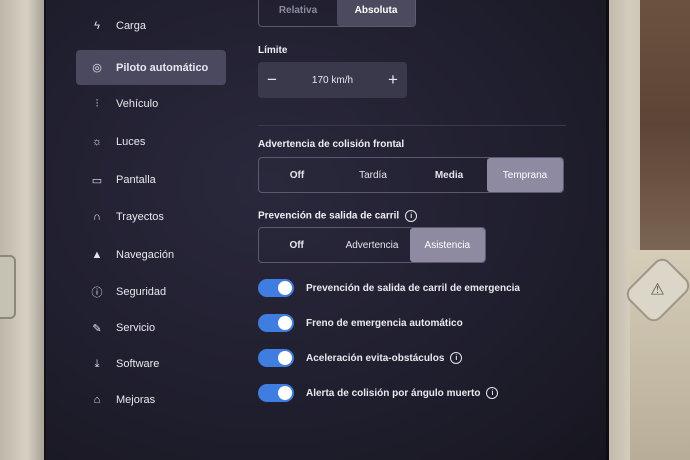 The height and width of the screenshot is (460, 690). I want to click on sidebar-item-label: Pantalla, so click(136, 180).